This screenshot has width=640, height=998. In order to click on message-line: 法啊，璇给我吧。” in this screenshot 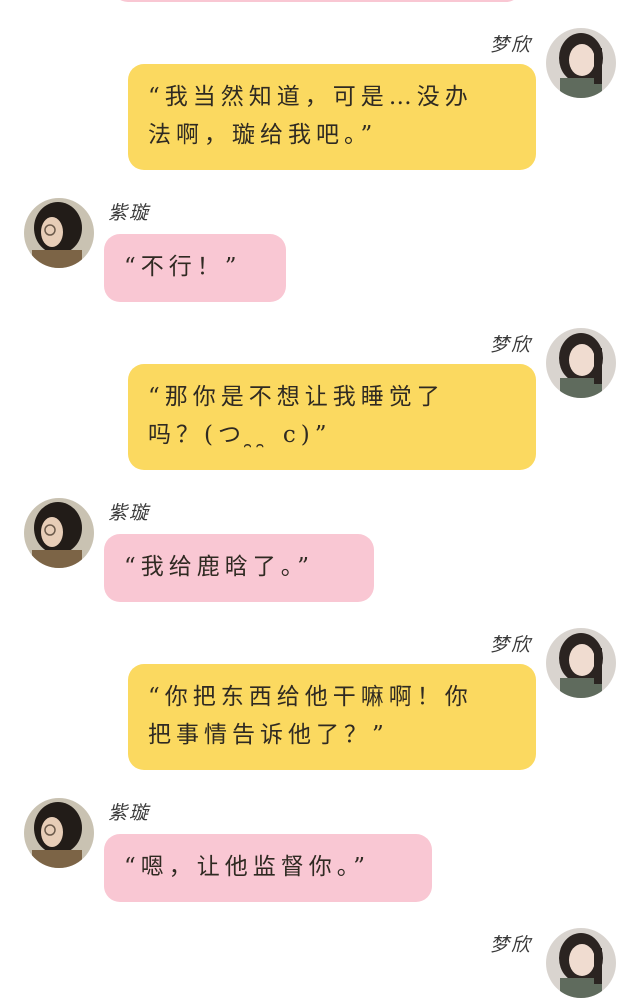, I will do `click(263, 135)`.